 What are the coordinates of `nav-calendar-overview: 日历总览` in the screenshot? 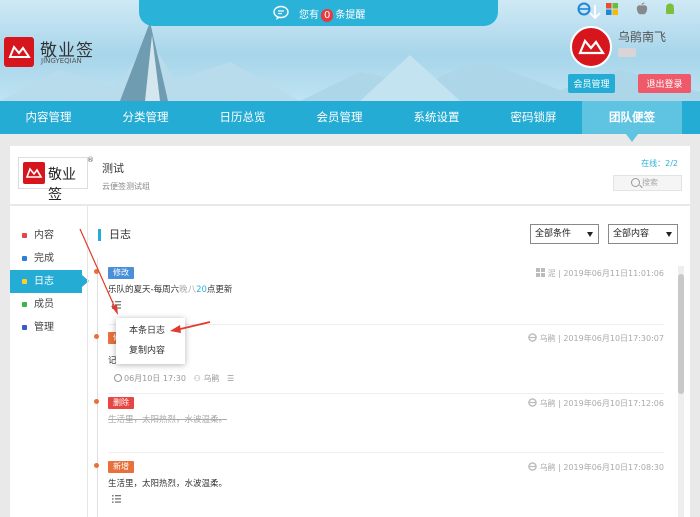 It's located at (242, 117).